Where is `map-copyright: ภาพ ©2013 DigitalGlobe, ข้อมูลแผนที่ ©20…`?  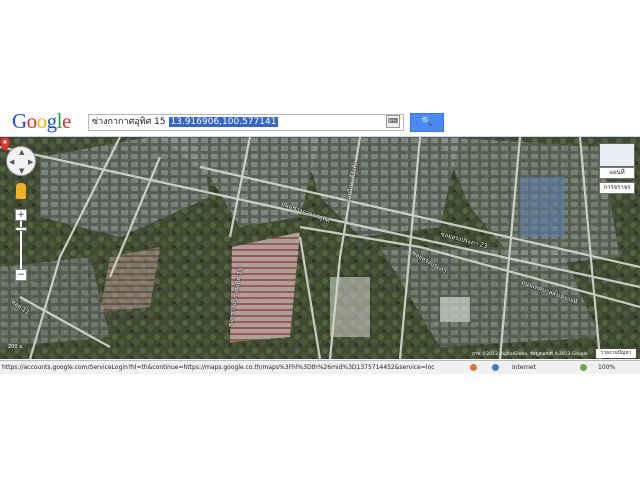
map-copyright: ภาพ ©2013 DigitalGlobe, ข้อมูลแผนที่ ©20… is located at coordinates (530, 354).